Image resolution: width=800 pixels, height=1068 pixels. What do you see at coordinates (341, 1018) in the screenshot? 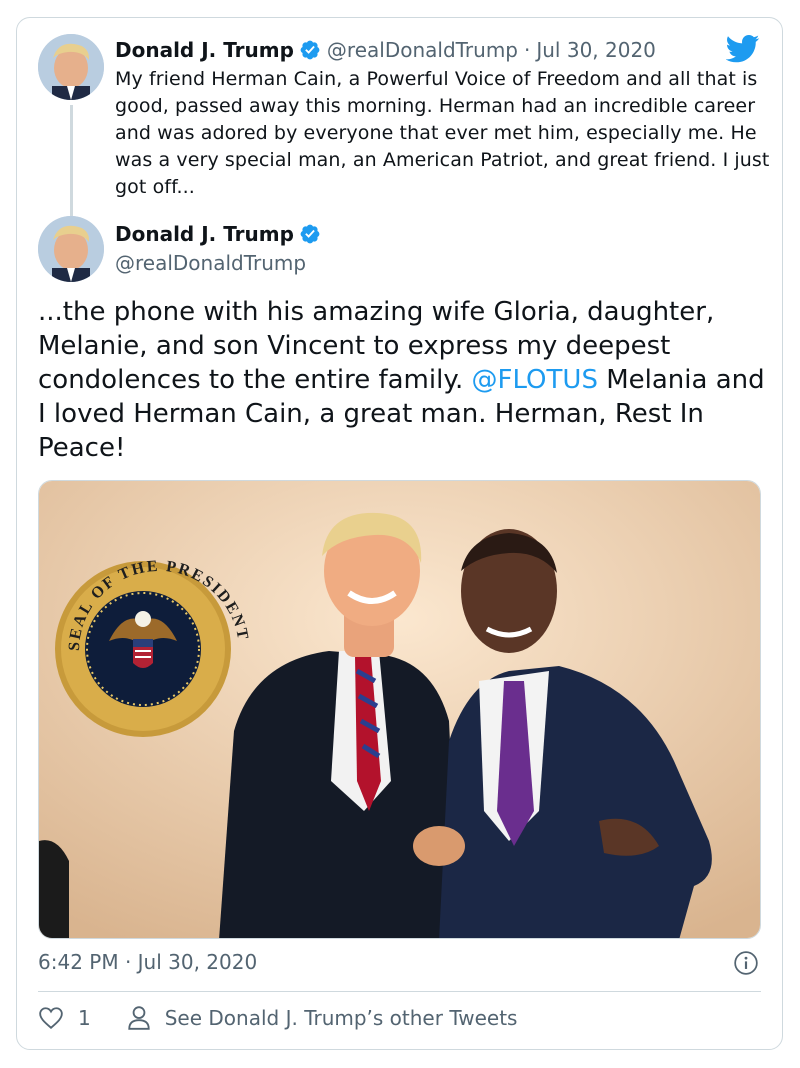
I see `see-other-tweets-link: See Donald J. Trump’s other Tweets` at bounding box center [341, 1018].